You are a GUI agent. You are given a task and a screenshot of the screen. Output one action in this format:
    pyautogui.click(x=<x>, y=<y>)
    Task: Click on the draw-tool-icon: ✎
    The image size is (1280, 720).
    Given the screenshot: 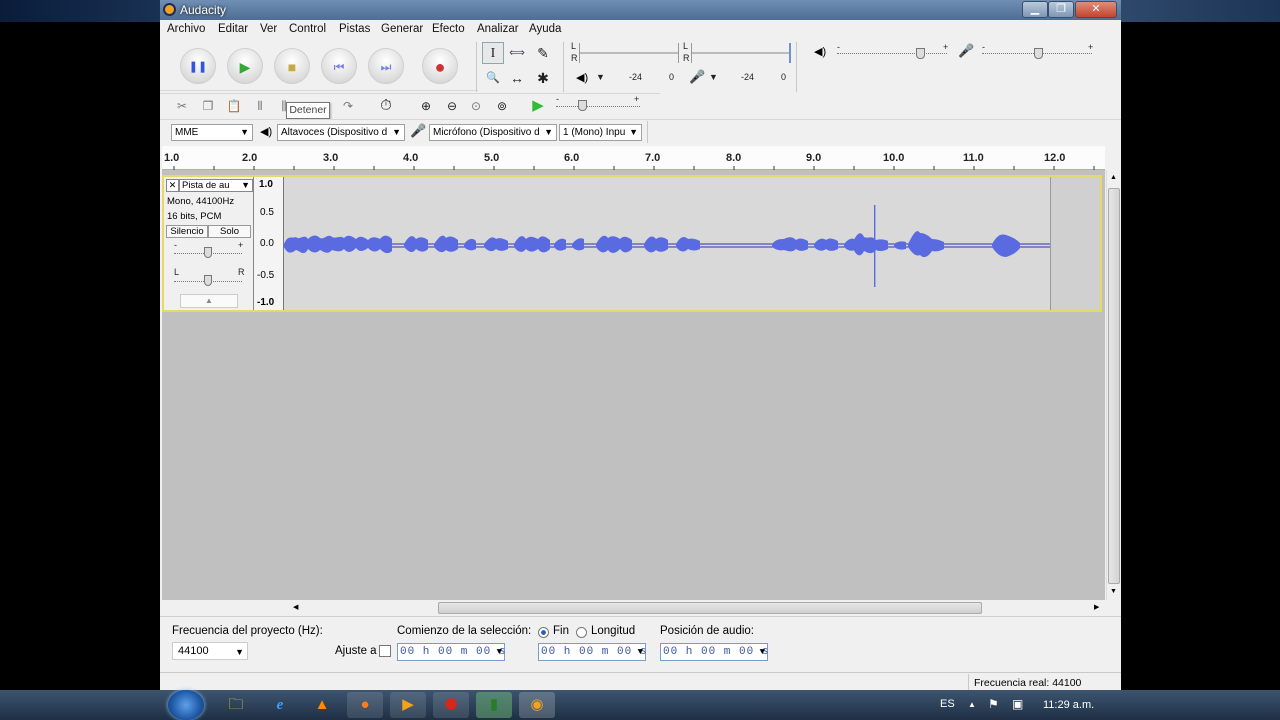 What is the action you would take?
    pyautogui.click(x=543, y=53)
    